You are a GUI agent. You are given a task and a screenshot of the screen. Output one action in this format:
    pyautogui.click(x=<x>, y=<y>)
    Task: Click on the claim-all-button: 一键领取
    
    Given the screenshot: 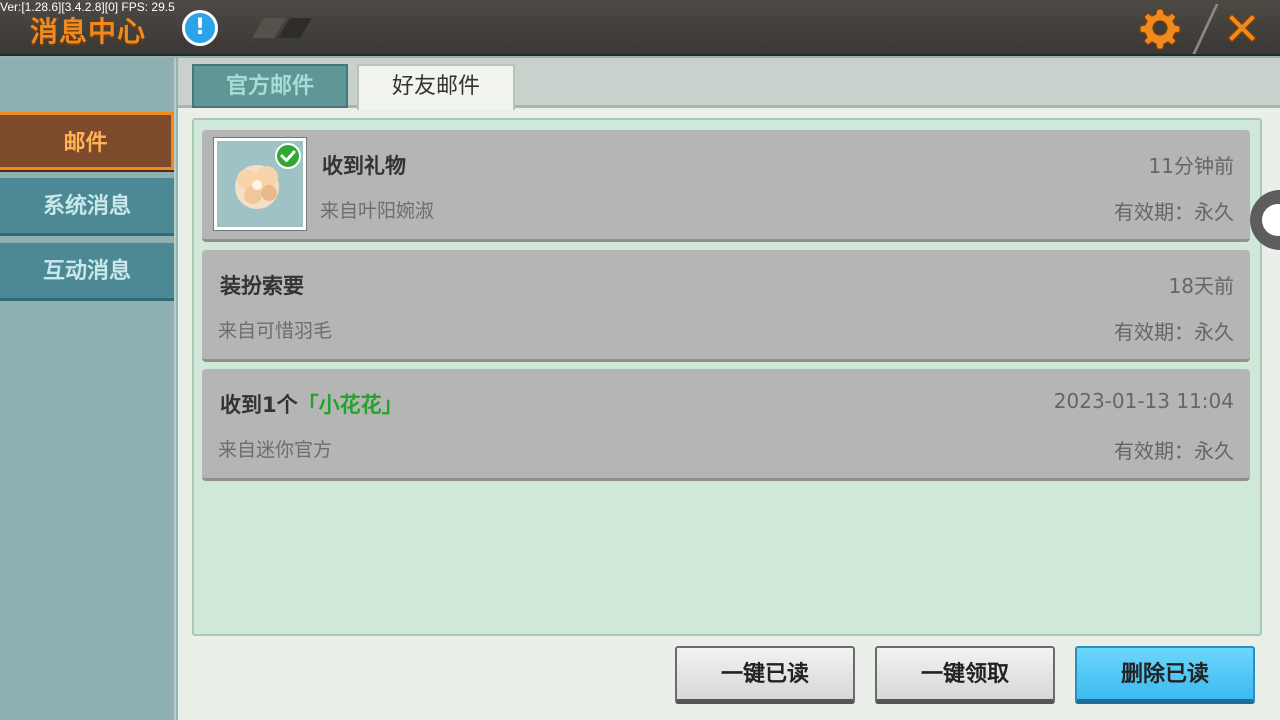 What is the action you would take?
    pyautogui.click(x=965, y=675)
    